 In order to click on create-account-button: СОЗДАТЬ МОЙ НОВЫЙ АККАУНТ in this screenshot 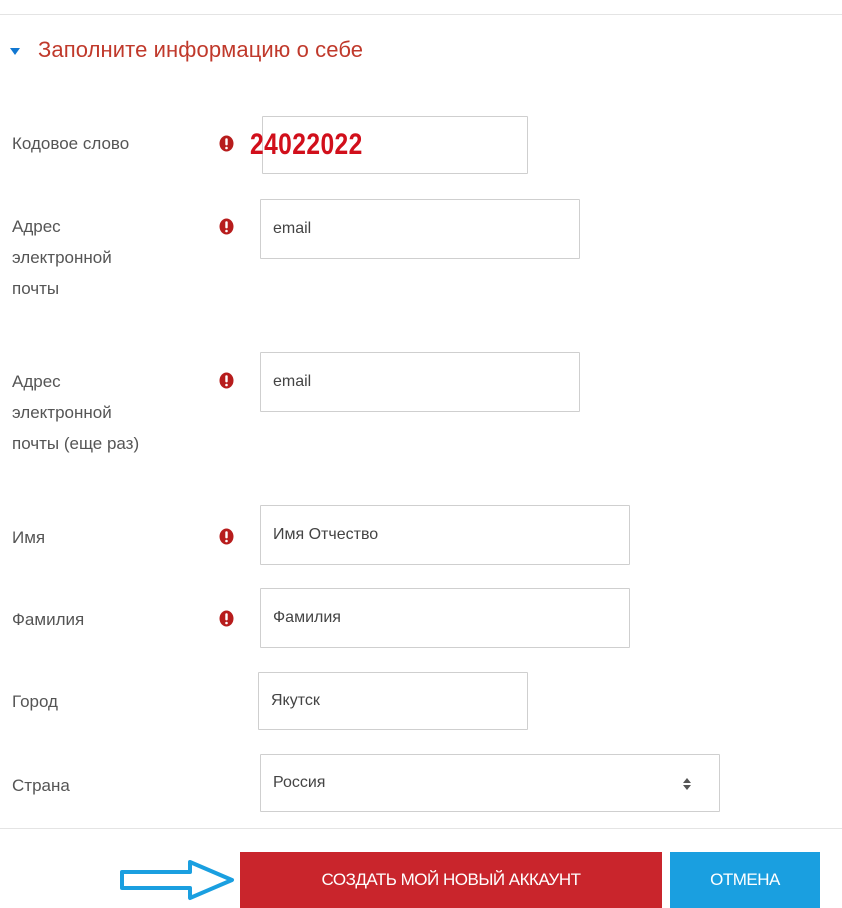, I will do `click(451, 880)`.